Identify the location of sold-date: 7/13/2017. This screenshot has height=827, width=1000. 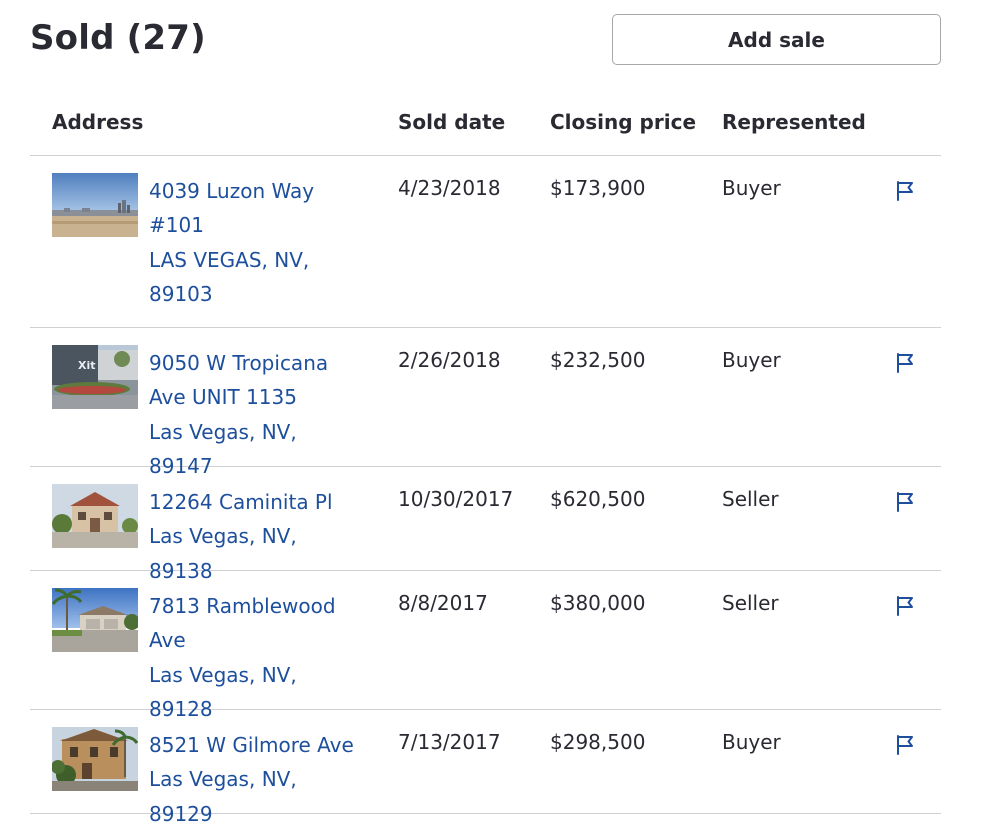
(449, 742).